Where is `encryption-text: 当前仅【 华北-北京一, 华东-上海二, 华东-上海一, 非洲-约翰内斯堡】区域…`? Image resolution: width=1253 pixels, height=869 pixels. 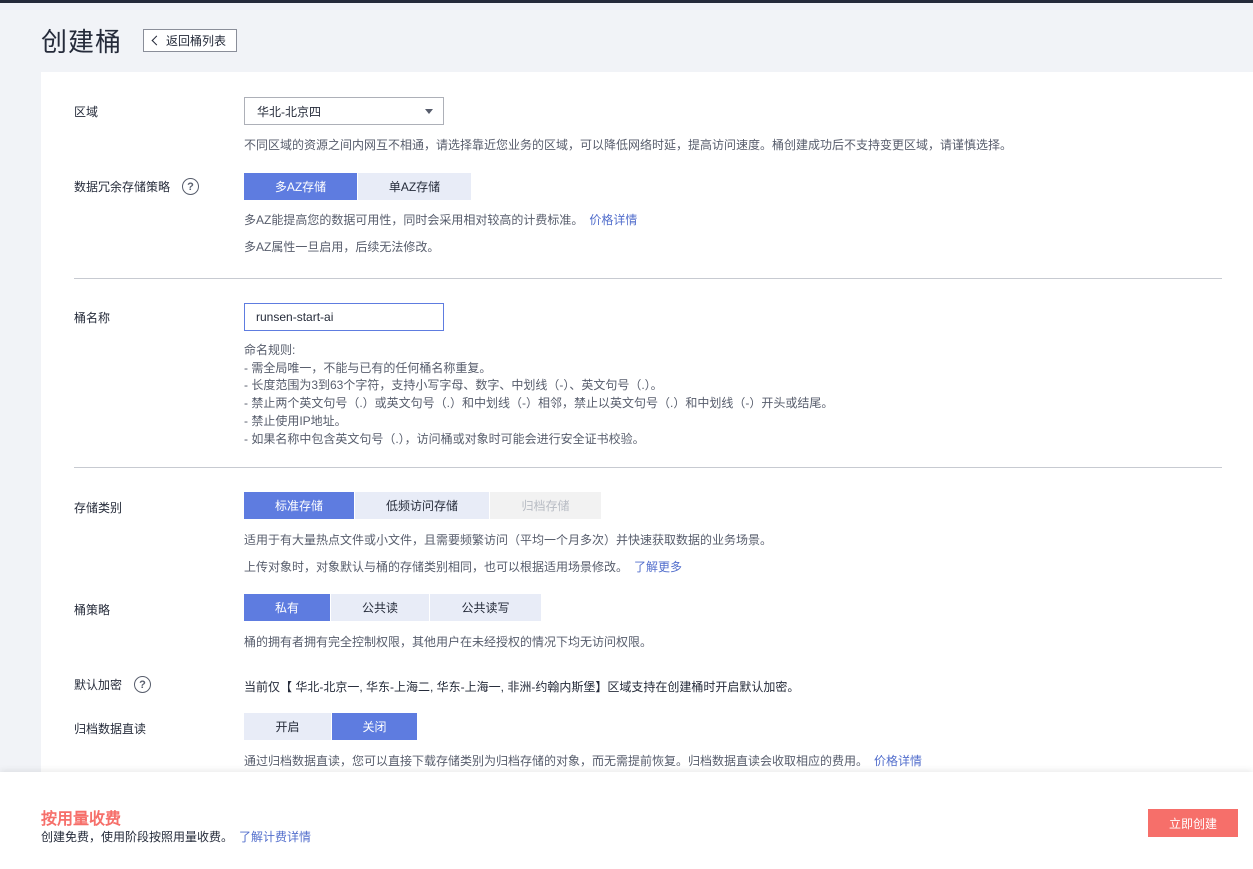 encryption-text: 当前仅【 华北-北京一, 华东-上海二, 华东-上海一, 非洲-约翰内斯堡】区域… is located at coordinates (522, 687).